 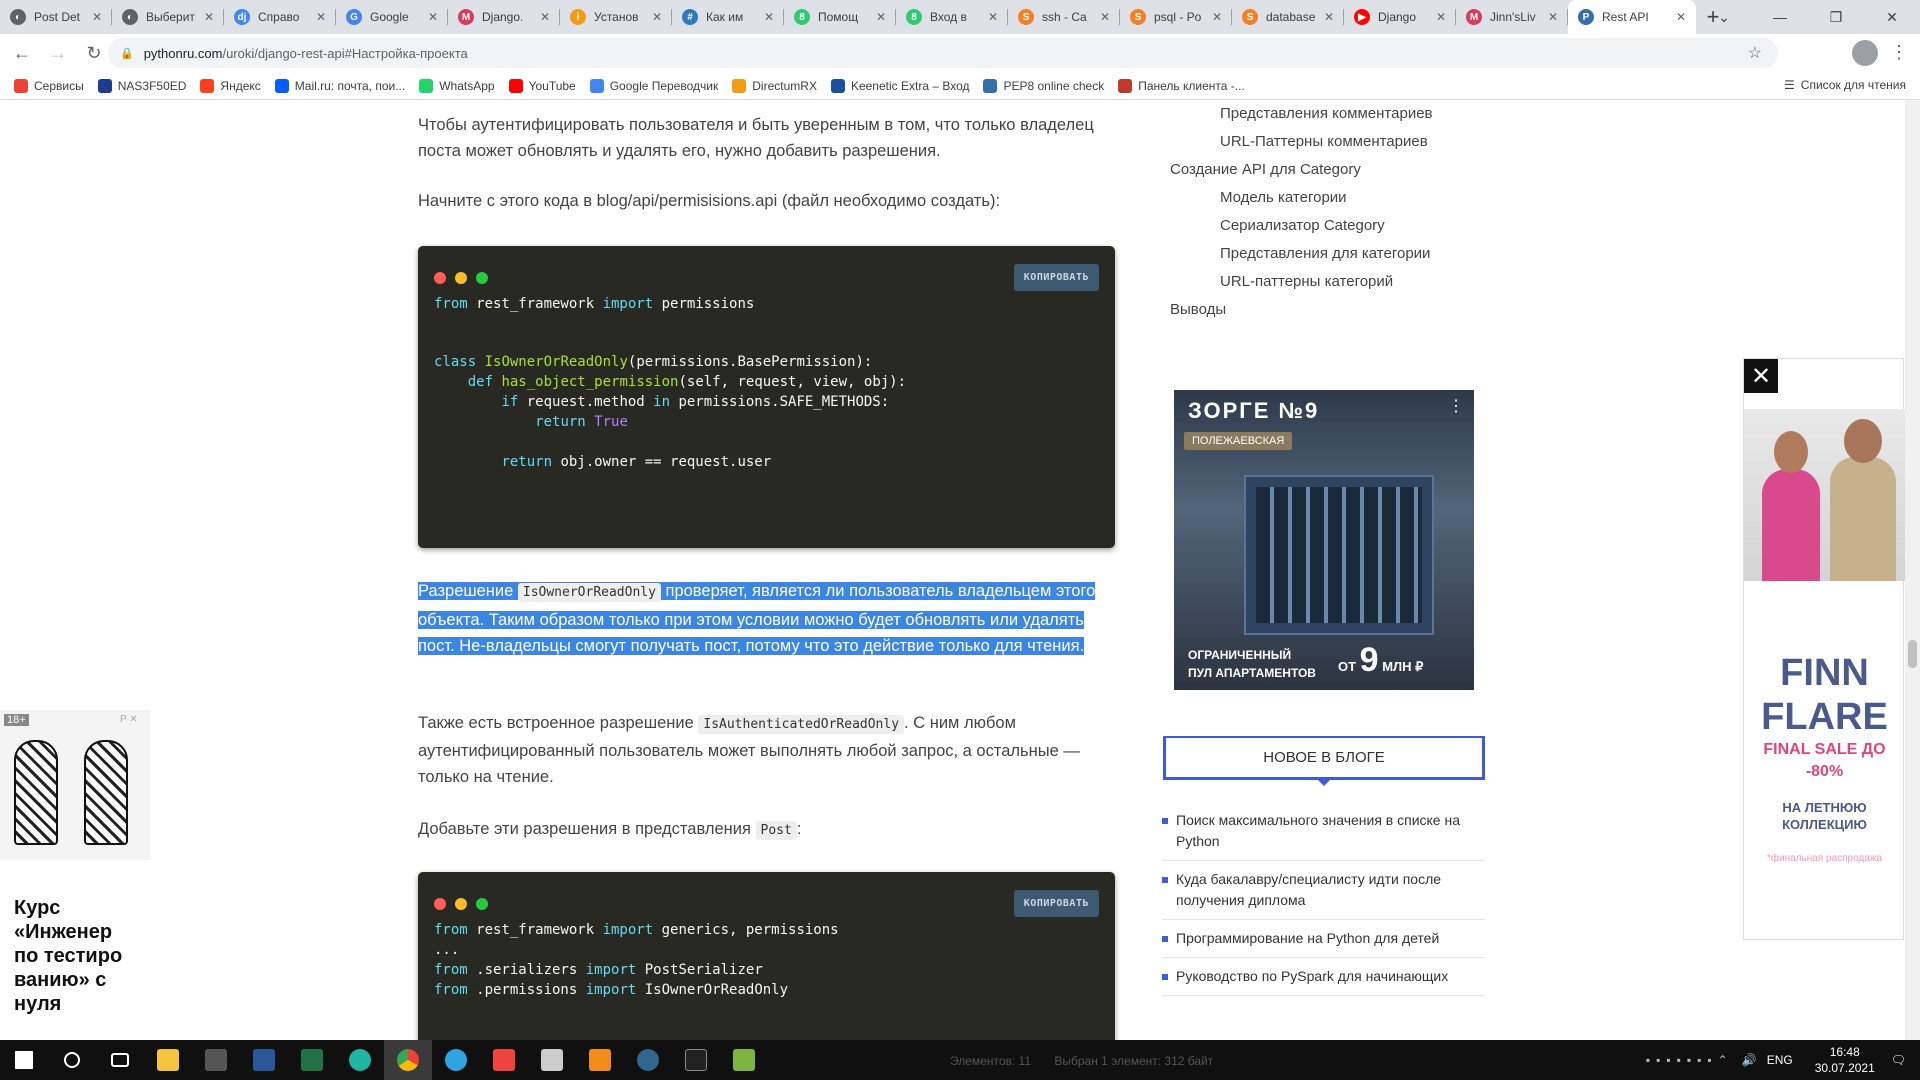 I want to click on browser-tab: 8 Помощ ✕, so click(x=840, y=17).